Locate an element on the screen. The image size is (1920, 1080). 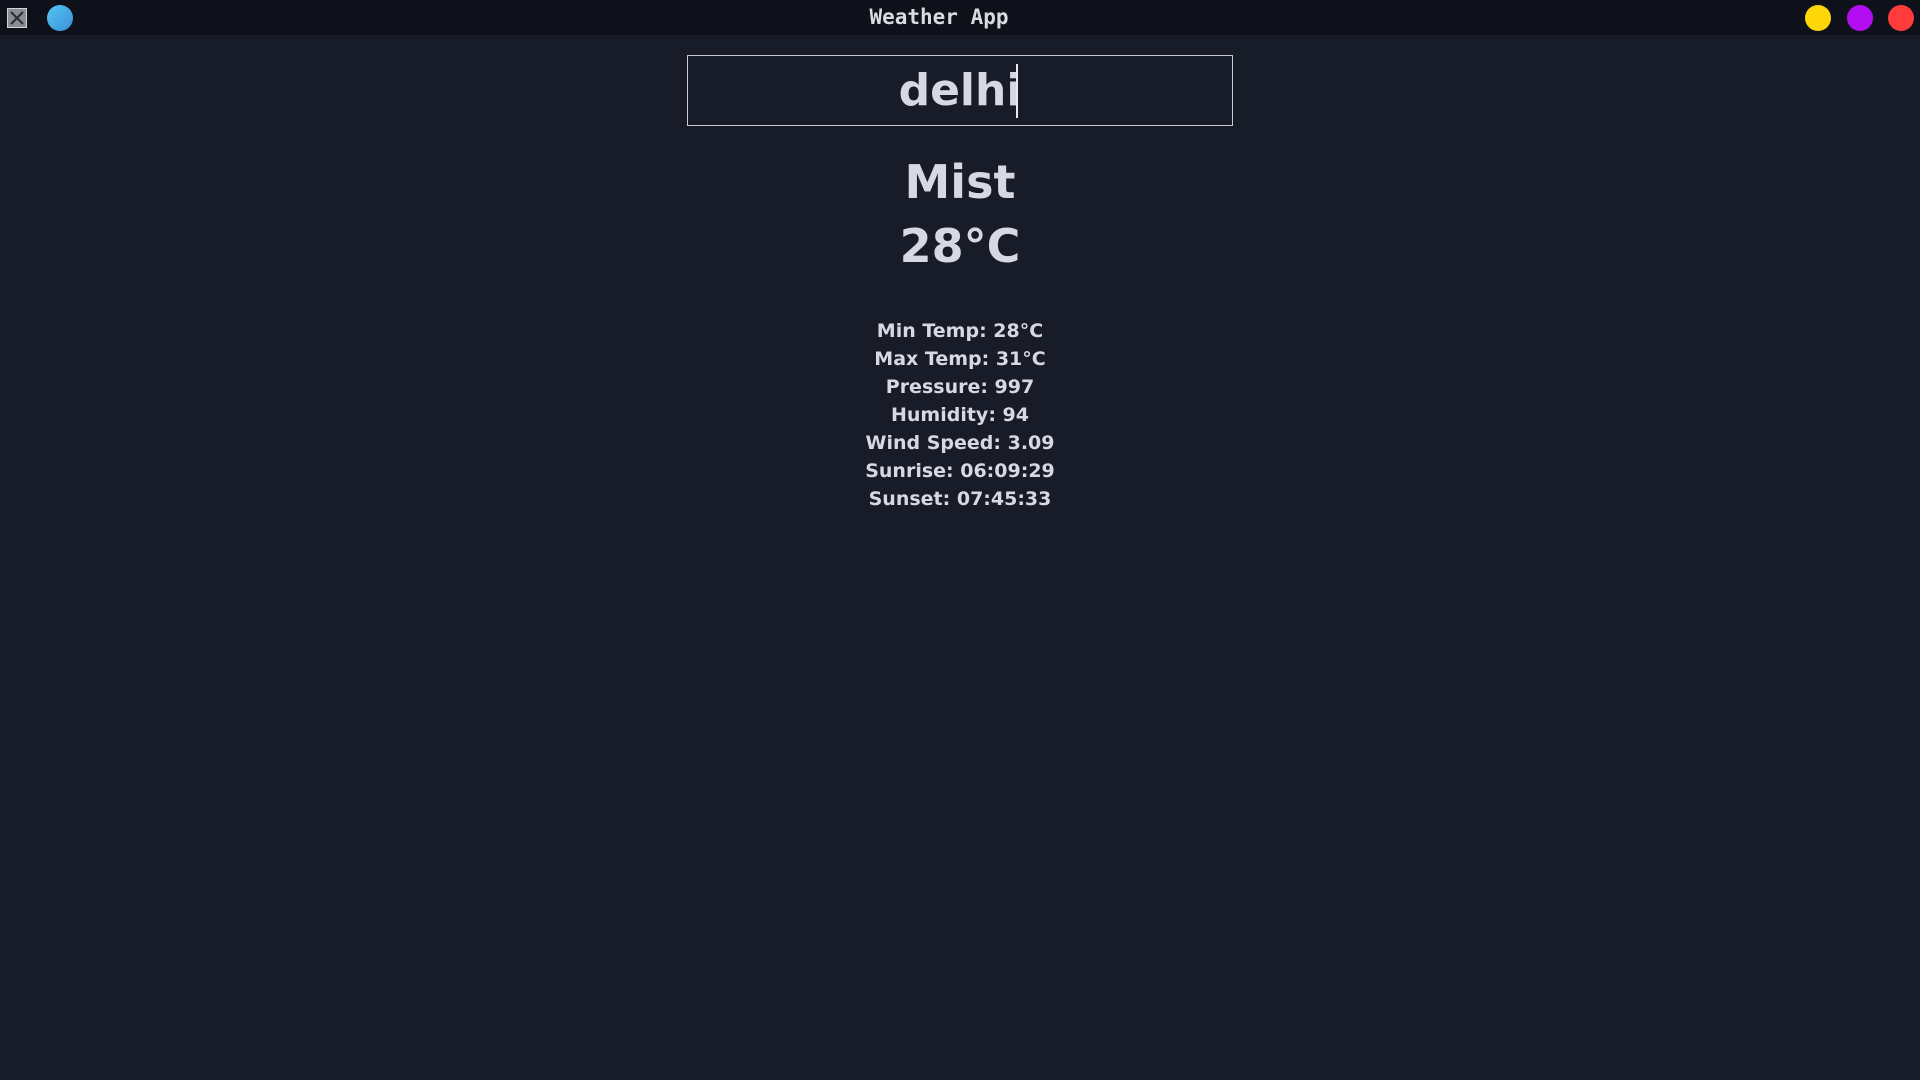
app-icon is located at coordinates (17, 18).